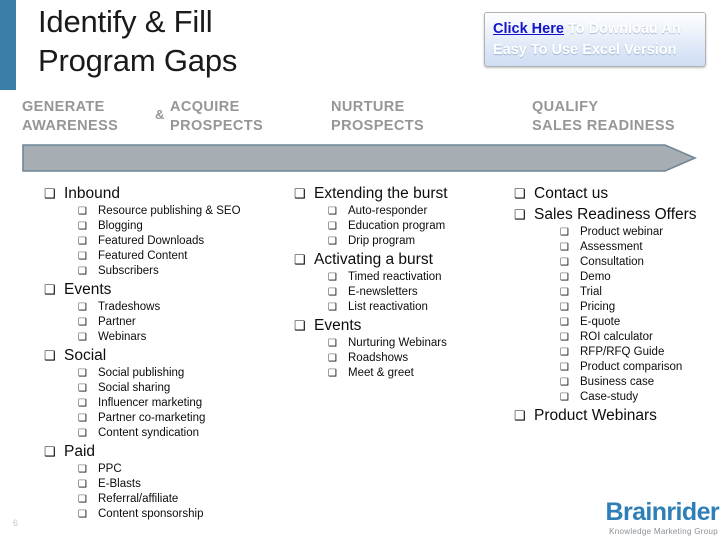  I want to click on stage-header-line-1: ACQUIRE, so click(205, 107).